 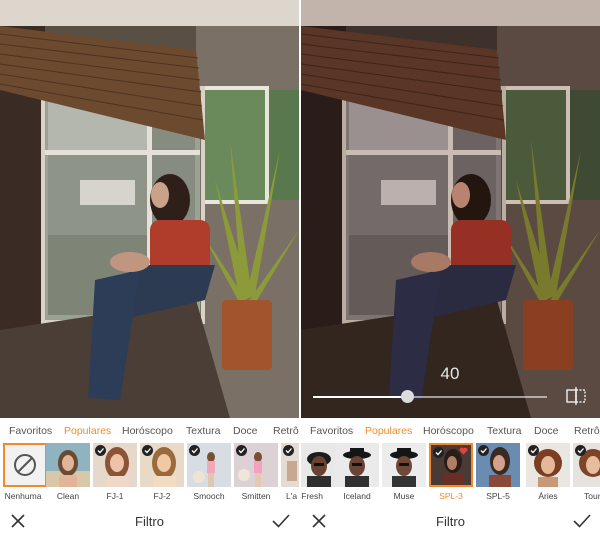 I want to click on intensity-value: 40, so click(x=450, y=373).